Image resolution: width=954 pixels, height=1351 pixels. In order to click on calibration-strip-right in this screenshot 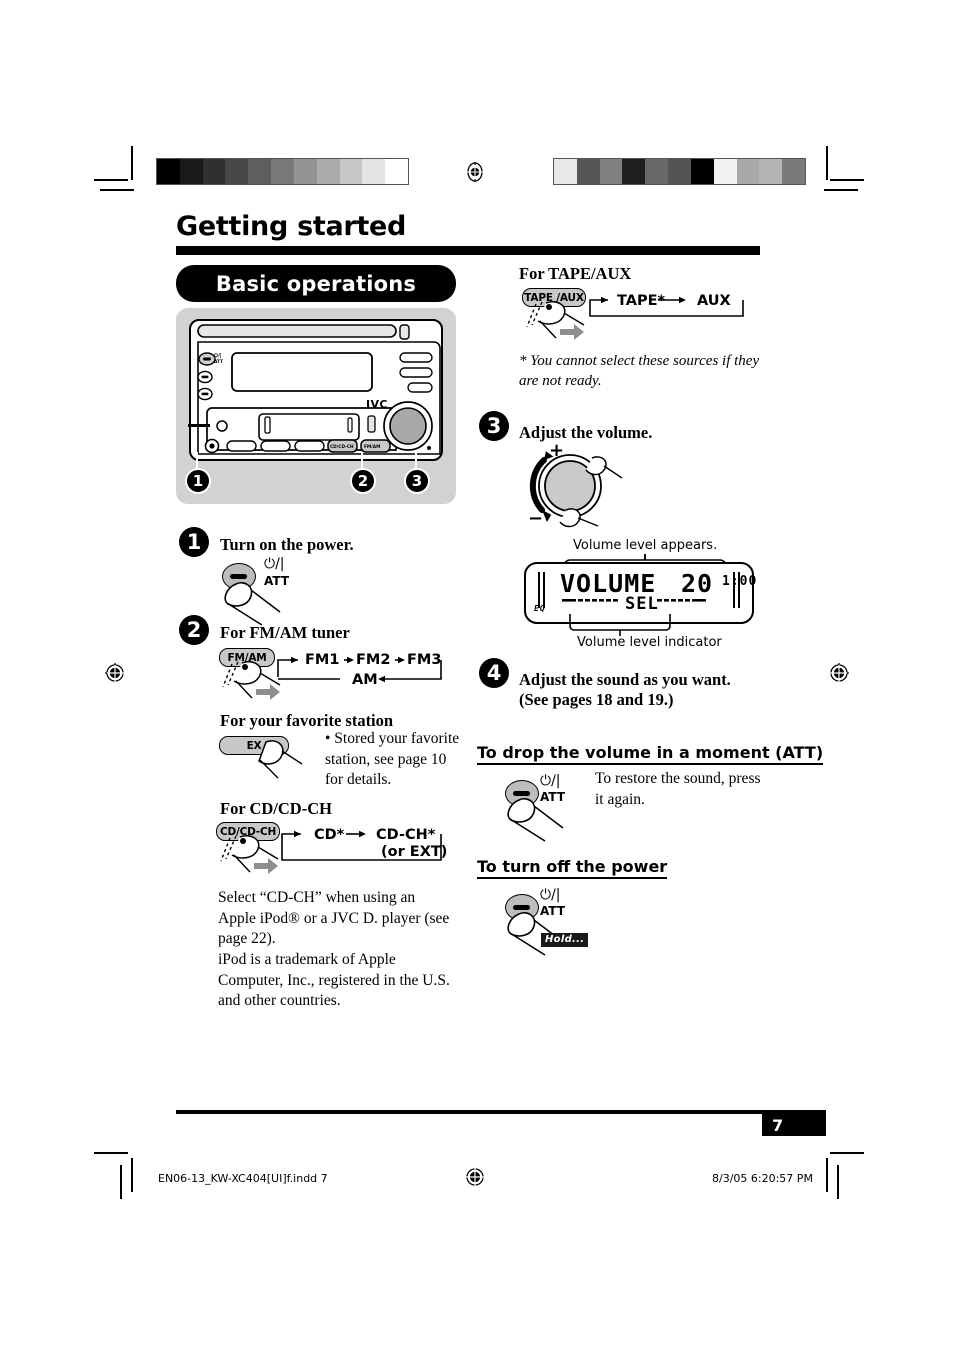, I will do `click(679, 171)`.